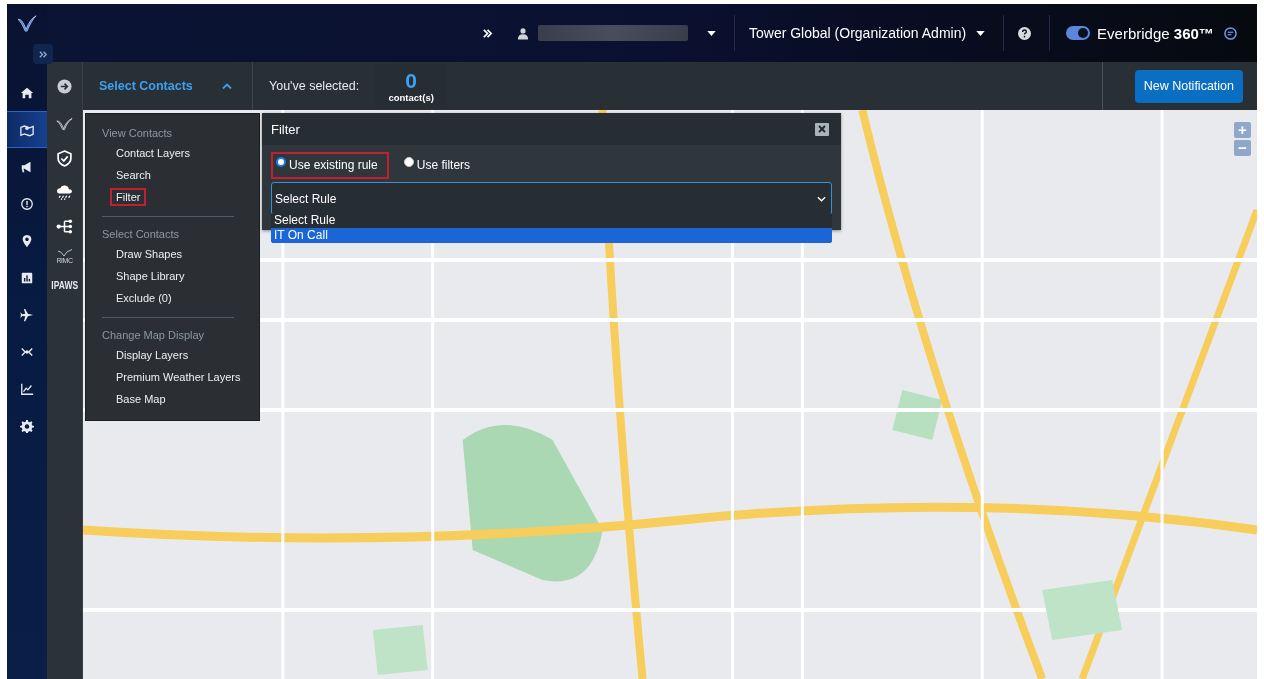 This screenshot has height=679, width=1264. I want to click on organization-name: Tower Global (Organization Admin), so click(858, 33).